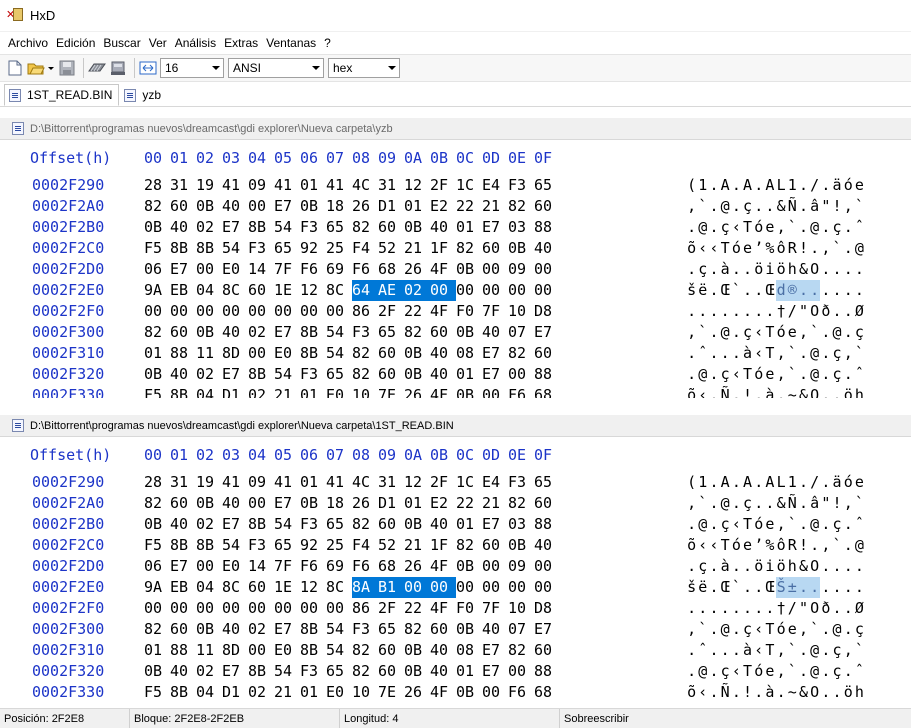  Describe the element at coordinates (758, 545) in the screenshot. I see `ascii-char: ’` at that location.